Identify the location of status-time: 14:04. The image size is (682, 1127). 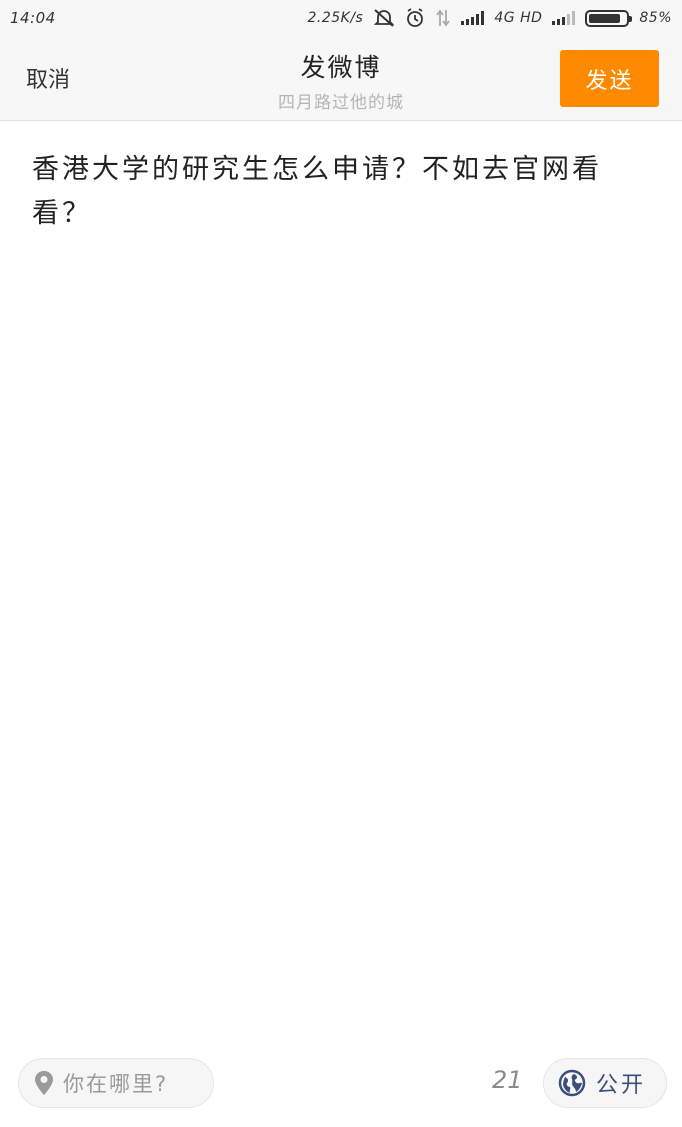
(33, 18).